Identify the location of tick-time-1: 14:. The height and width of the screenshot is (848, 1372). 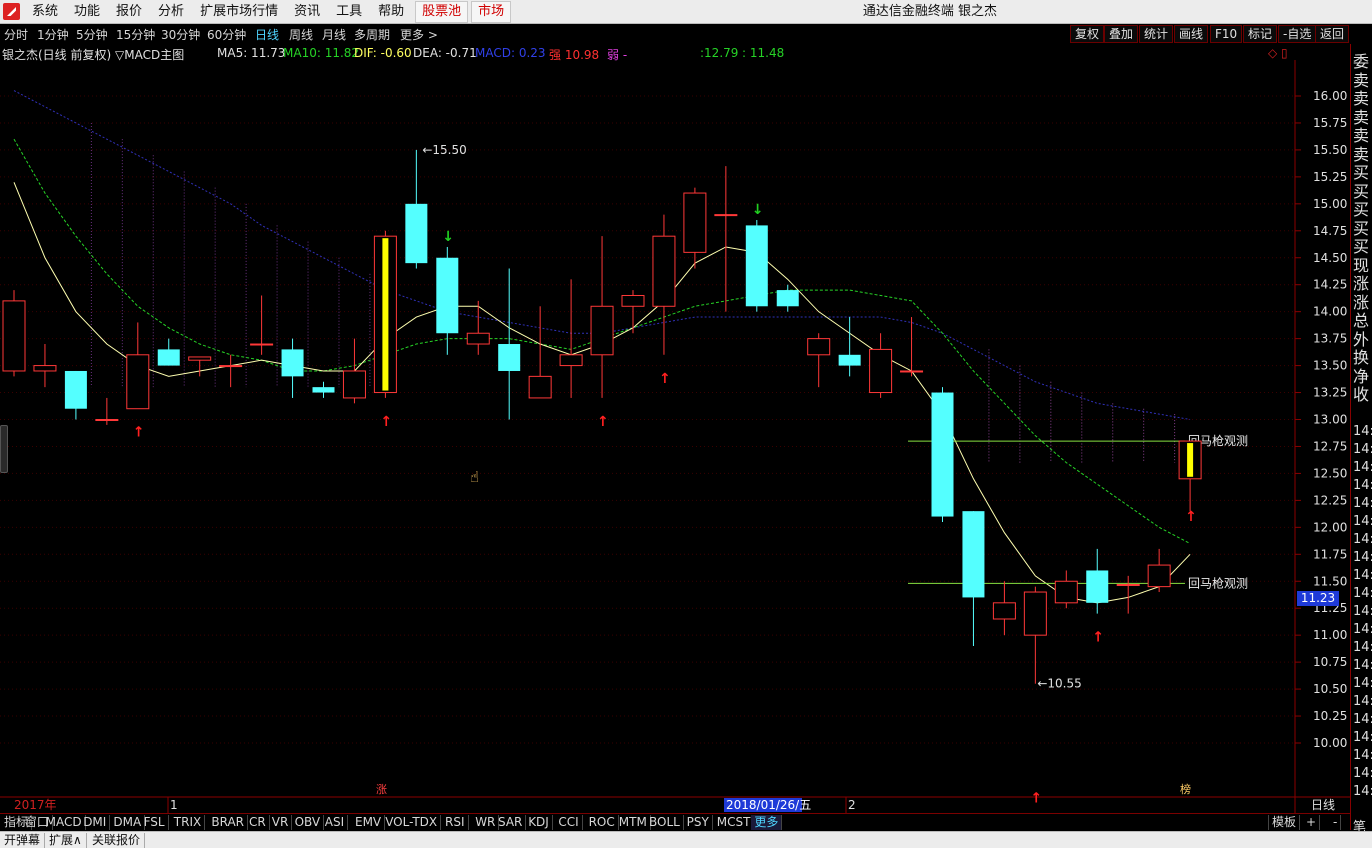
(1362, 449).